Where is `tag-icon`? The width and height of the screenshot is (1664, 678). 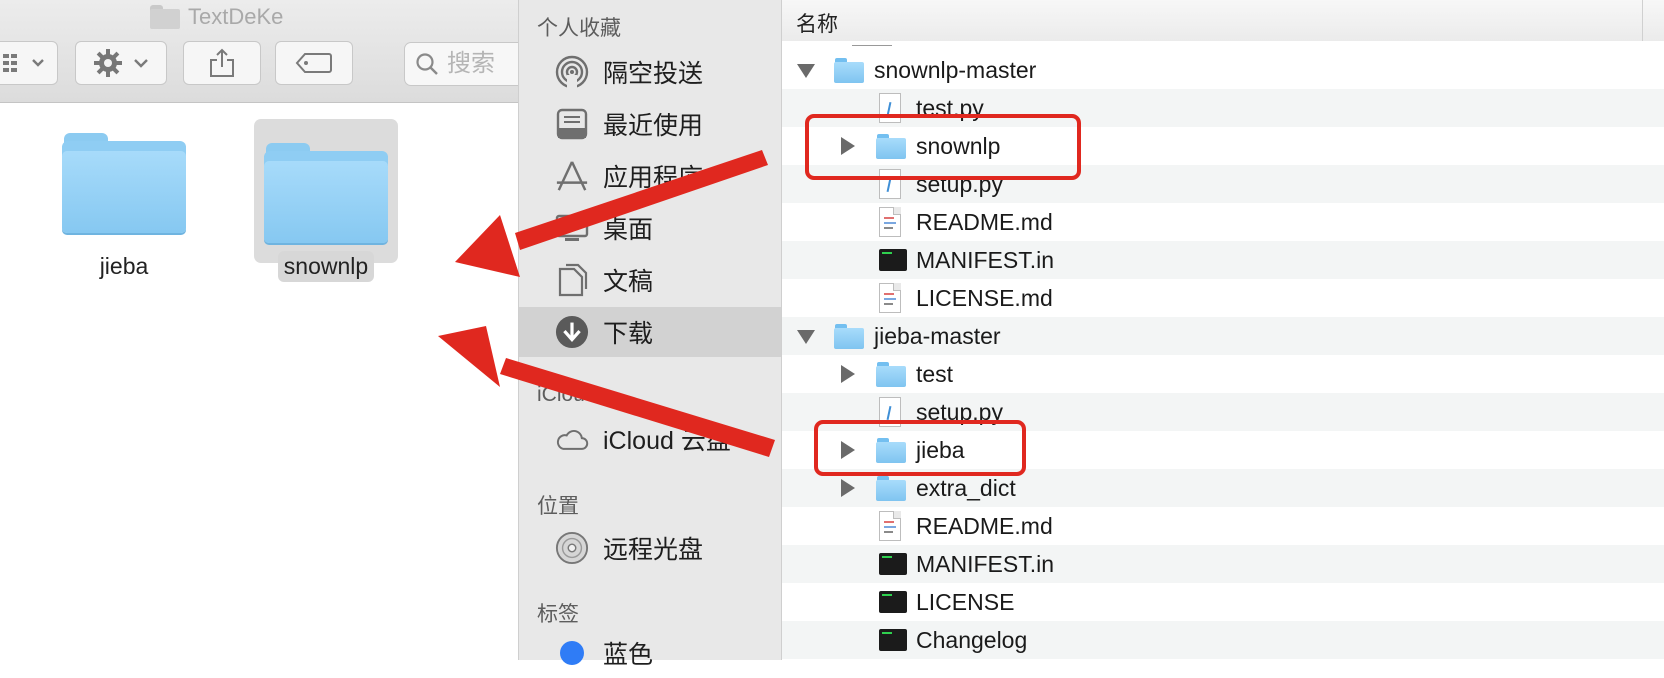 tag-icon is located at coordinates (313, 63).